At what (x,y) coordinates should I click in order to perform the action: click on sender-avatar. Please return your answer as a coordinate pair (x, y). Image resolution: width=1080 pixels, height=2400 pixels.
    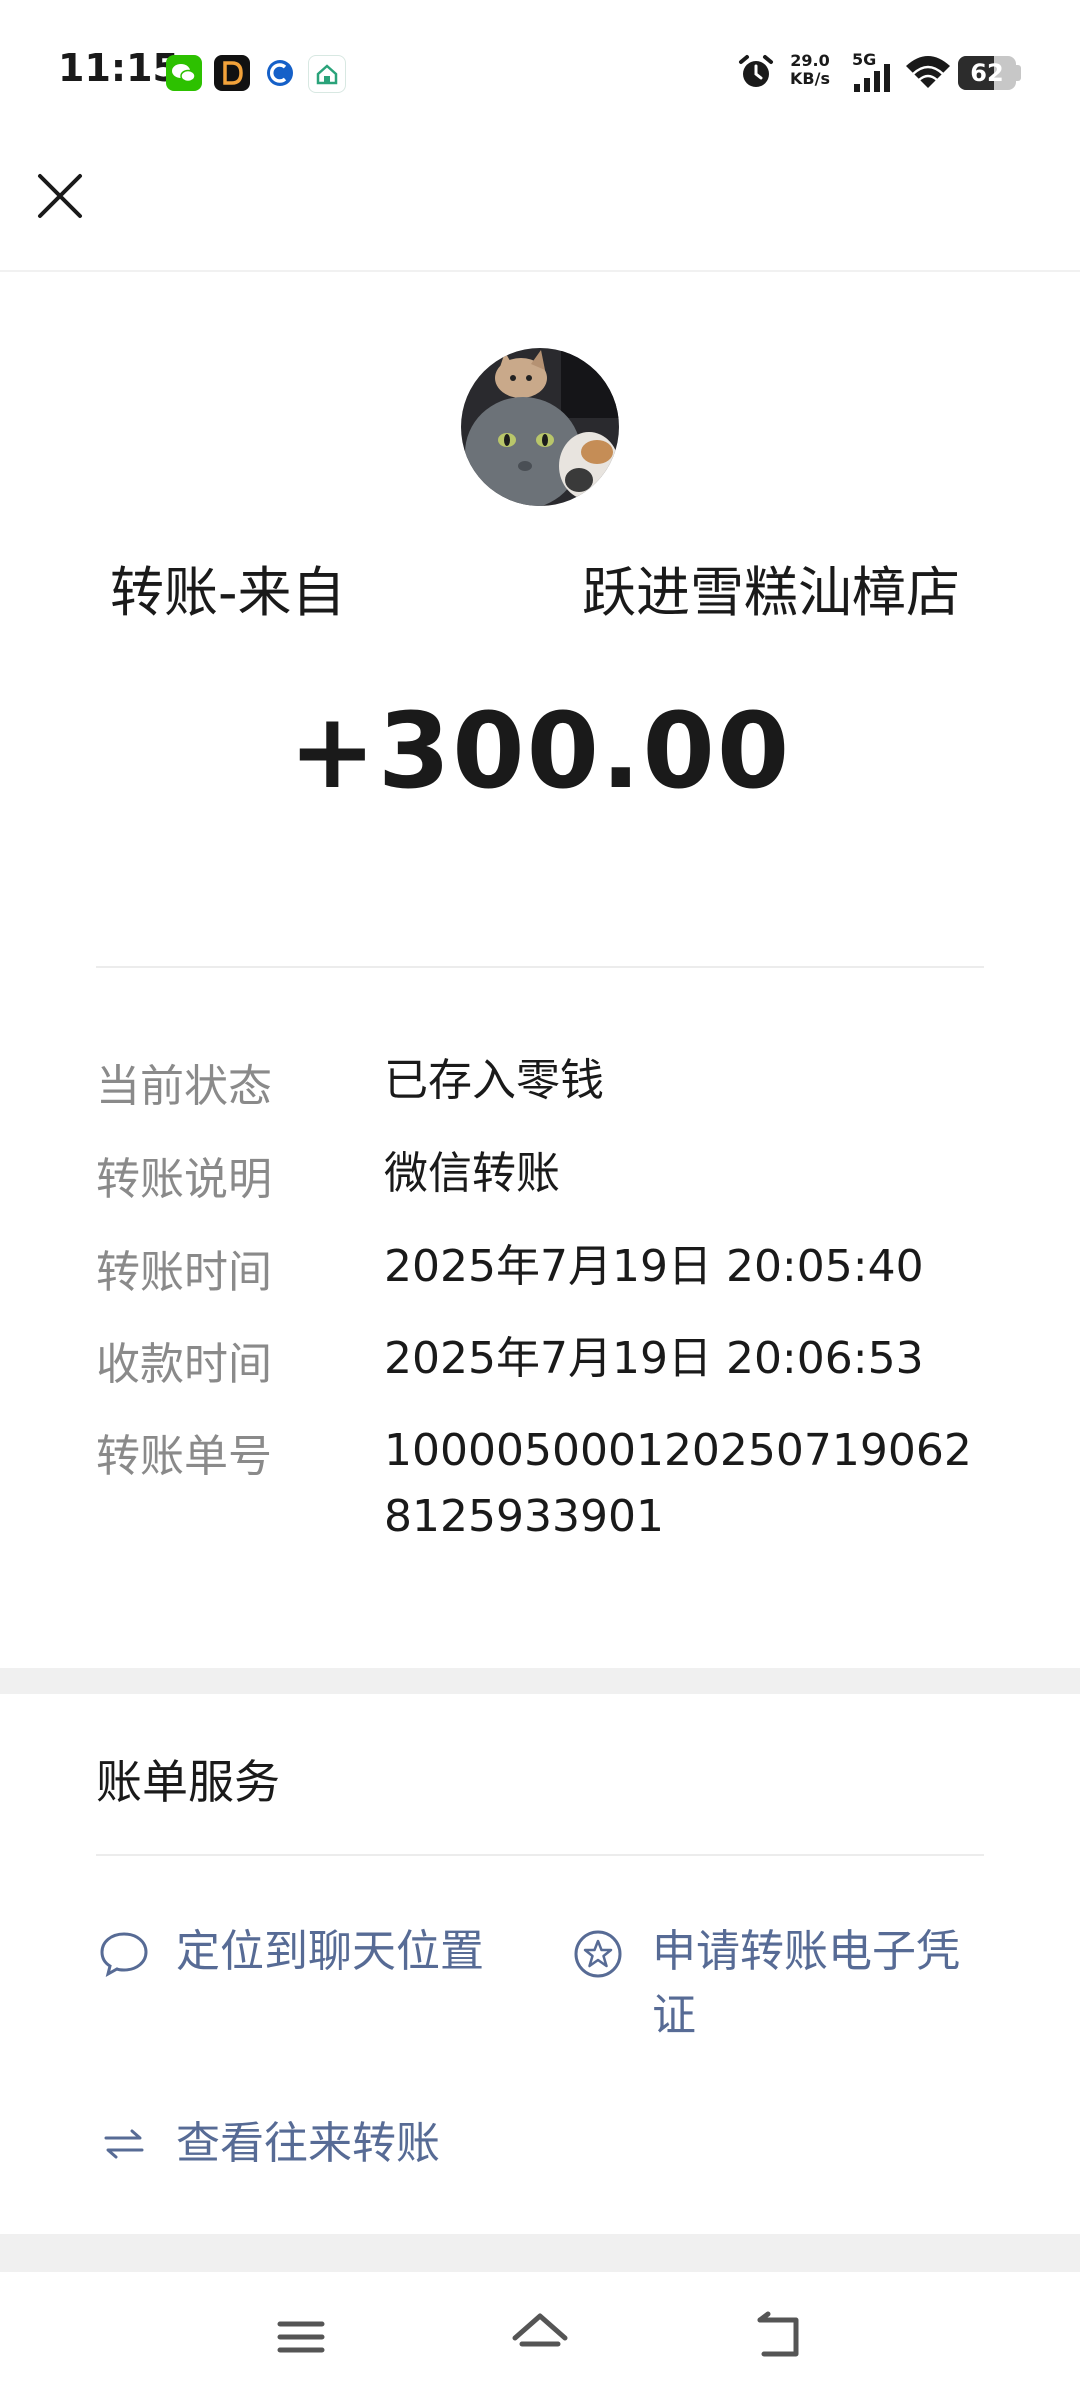
    Looking at the image, I should click on (540, 427).